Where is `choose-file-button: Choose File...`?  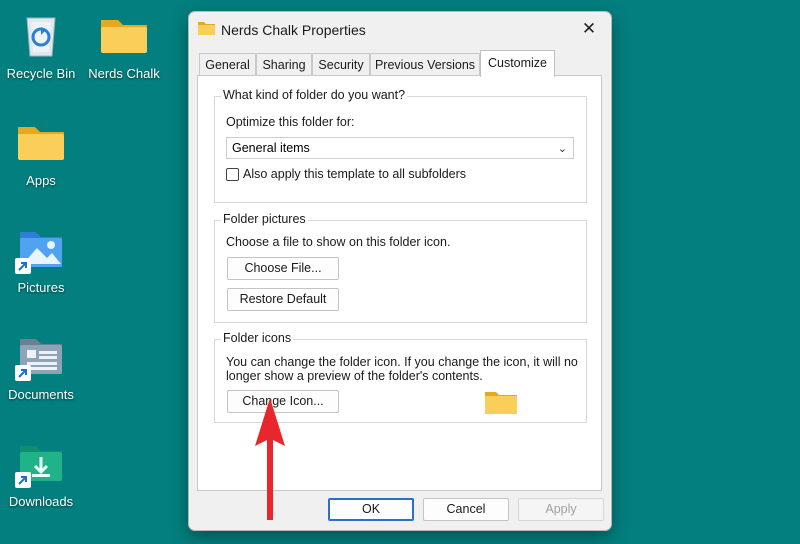
choose-file-button: Choose File... is located at coordinates (283, 268).